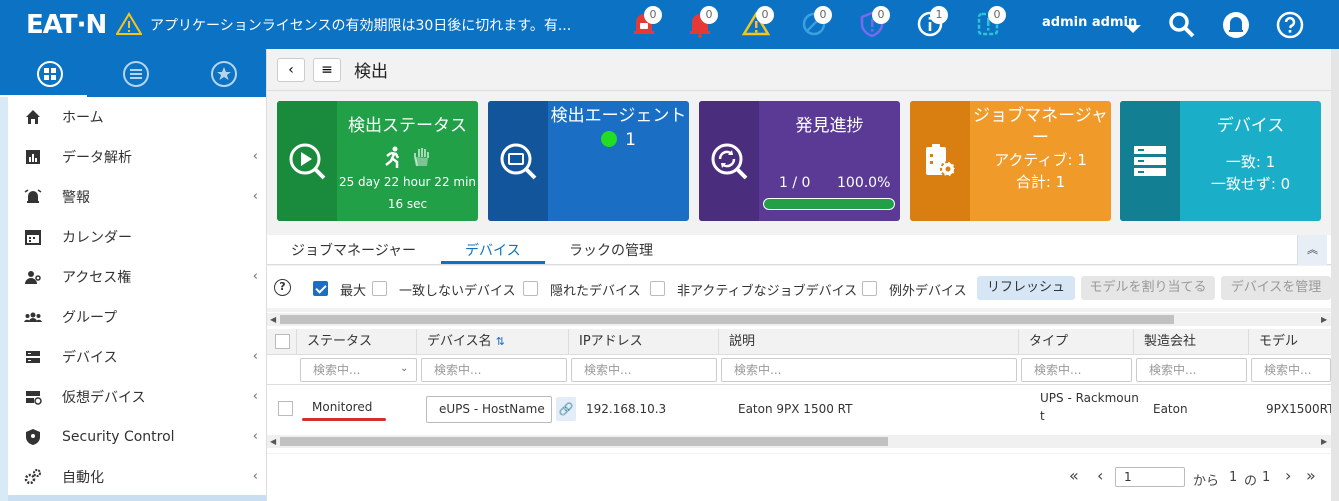  I want to click on running-icon, so click(392, 157).